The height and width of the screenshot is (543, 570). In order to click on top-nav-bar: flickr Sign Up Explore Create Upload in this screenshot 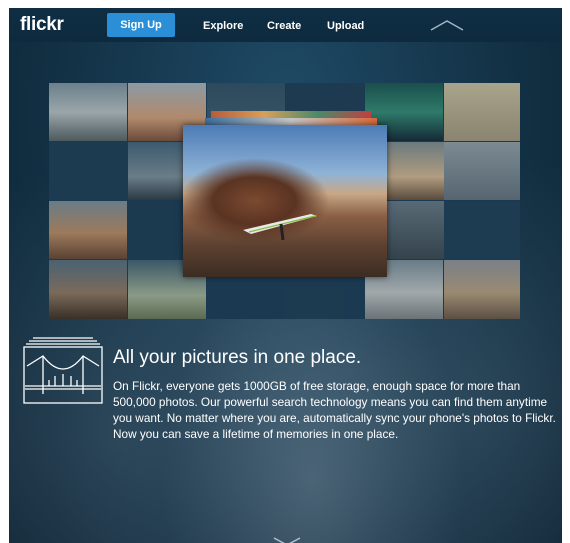, I will do `click(285, 25)`.